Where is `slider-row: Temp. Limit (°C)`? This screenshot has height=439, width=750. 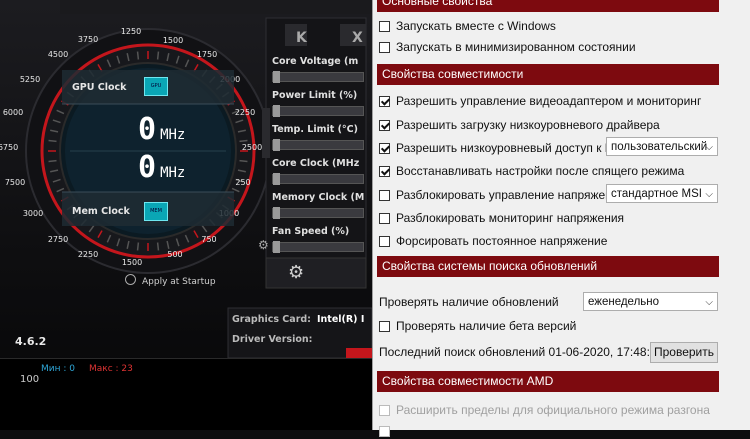
slider-row: Temp. Limit (°C) is located at coordinates (318, 137).